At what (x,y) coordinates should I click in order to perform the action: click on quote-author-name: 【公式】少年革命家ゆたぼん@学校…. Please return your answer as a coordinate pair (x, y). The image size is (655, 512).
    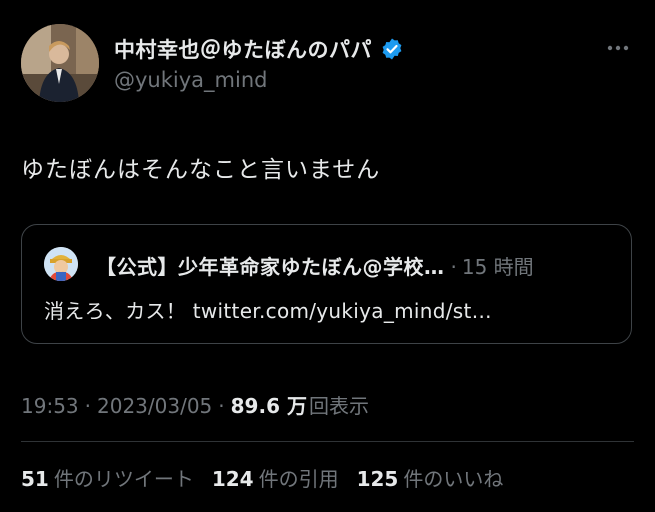
    Looking at the image, I should click on (270, 267).